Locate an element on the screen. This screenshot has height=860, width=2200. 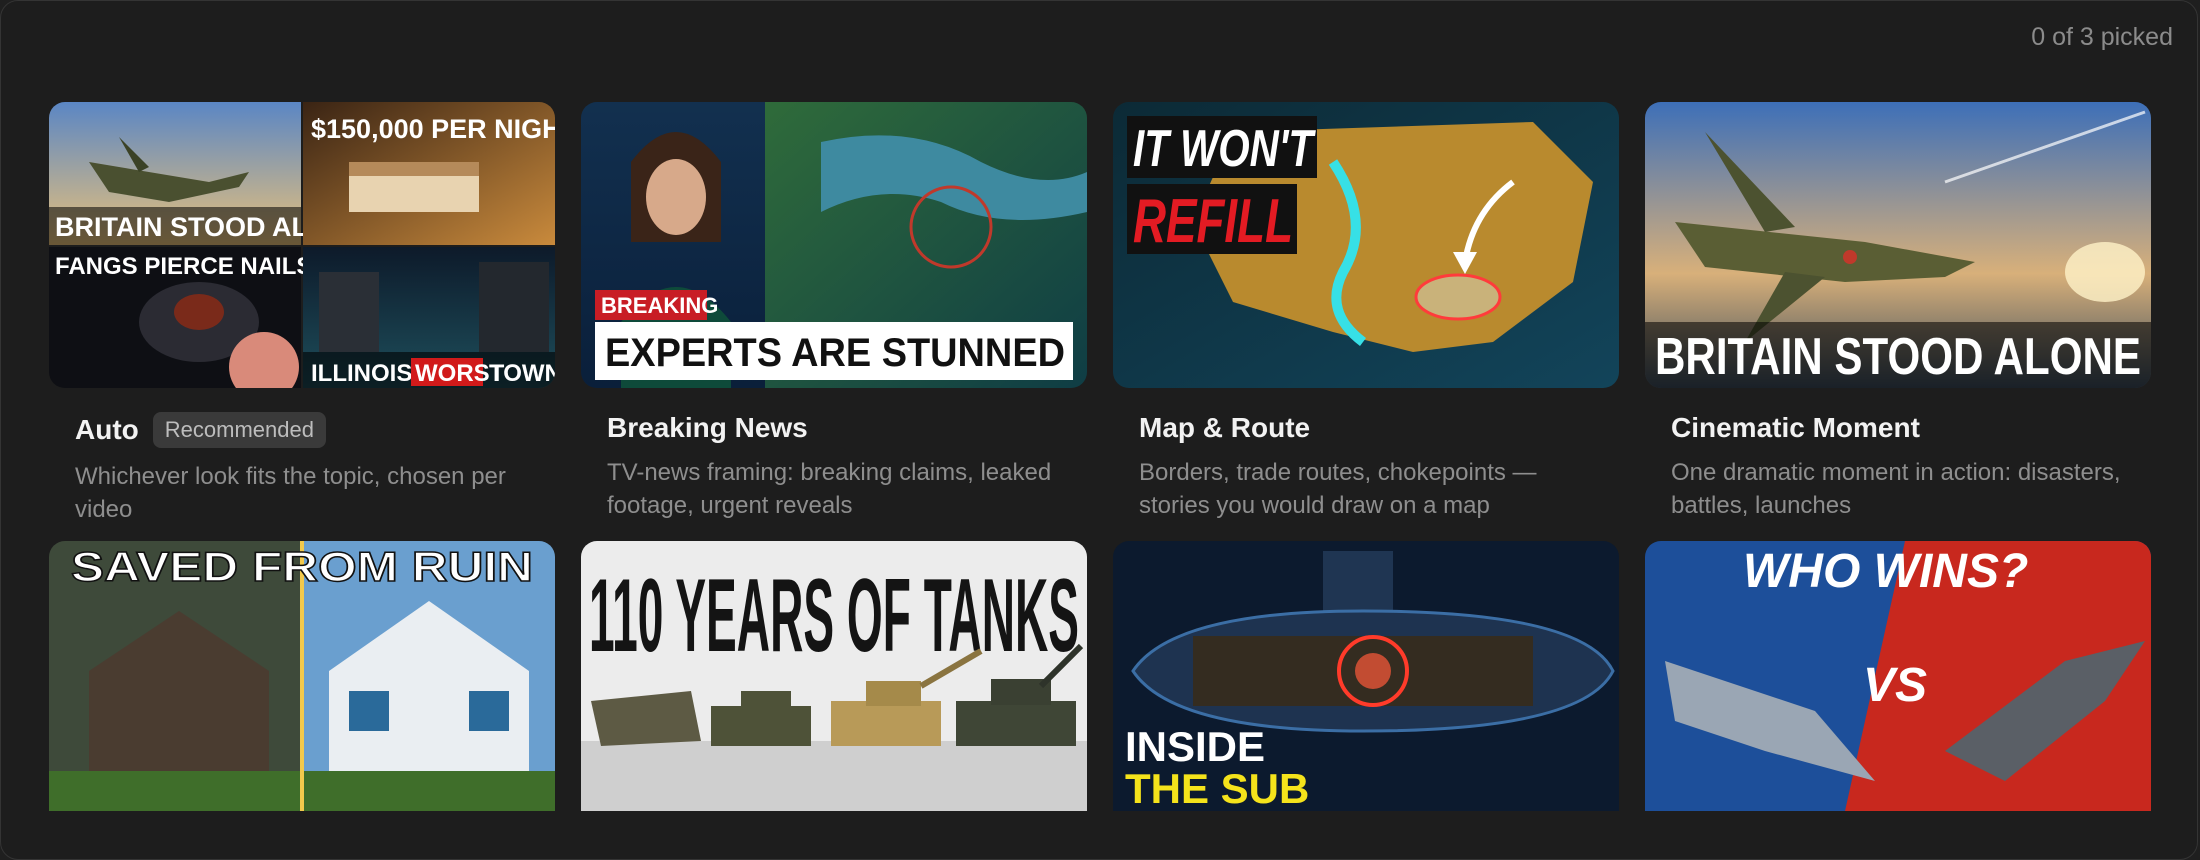
thumbnail-inside-the-sub: INSIDE THE SUB is located at coordinates (1366, 676).